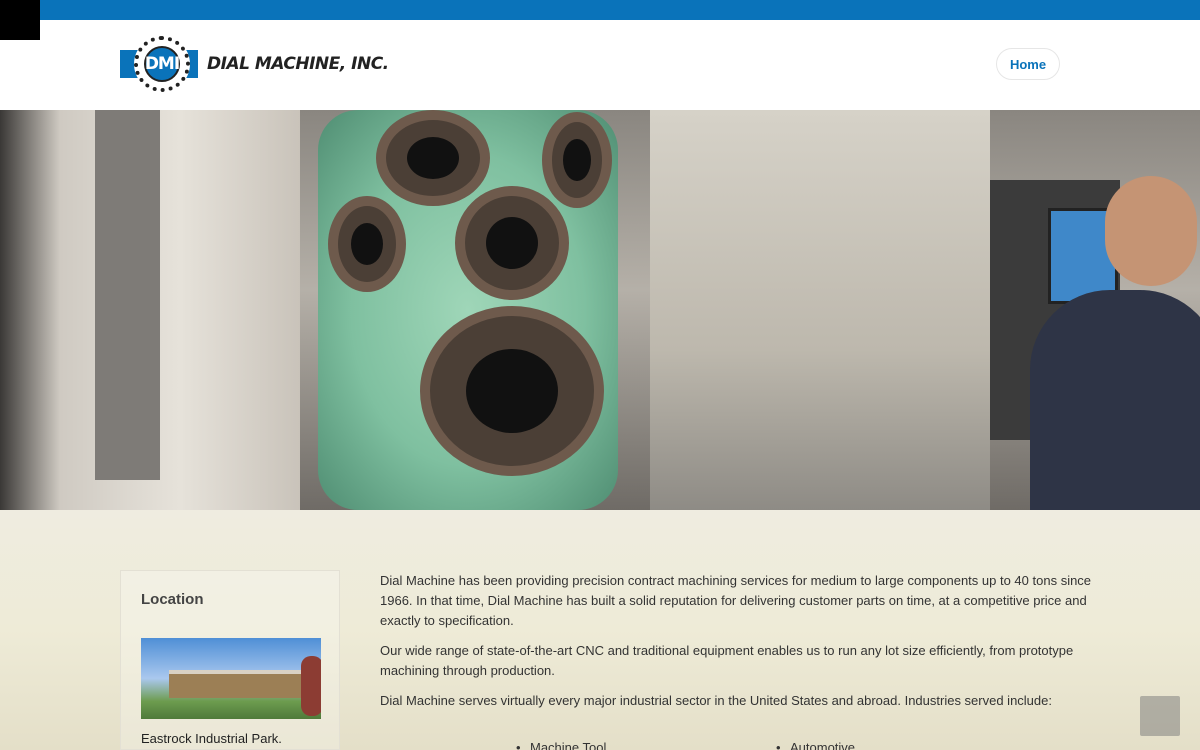  I want to click on hero-operator, so click(1115, 400).